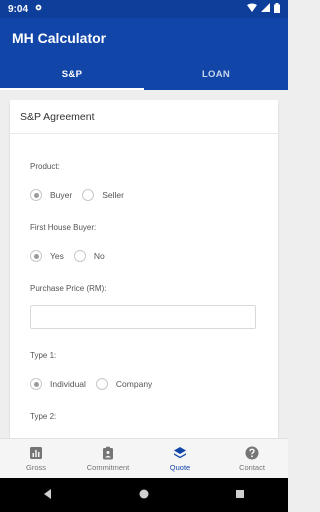 This screenshot has width=320, height=512. Describe the element at coordinates (144, 9) in the screenshot. I see `status-bar: 9:04` at that location.